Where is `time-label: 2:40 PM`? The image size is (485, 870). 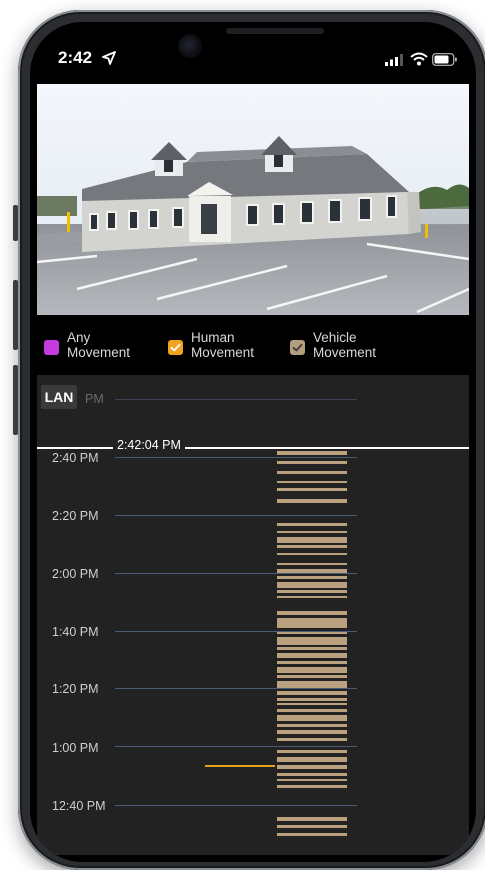 time-label: 2:40 PM is located at coordinates (75, 458).